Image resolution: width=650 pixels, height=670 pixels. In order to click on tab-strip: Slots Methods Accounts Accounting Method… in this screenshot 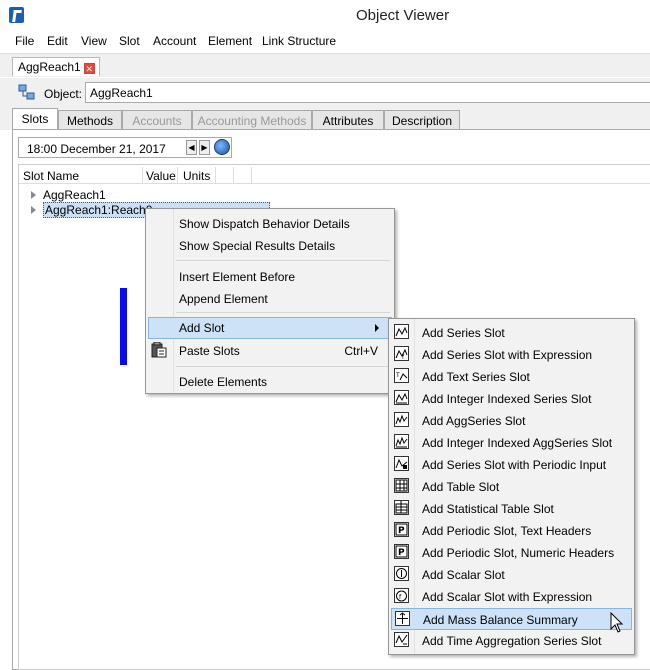, I will do `click(325, 119)`.